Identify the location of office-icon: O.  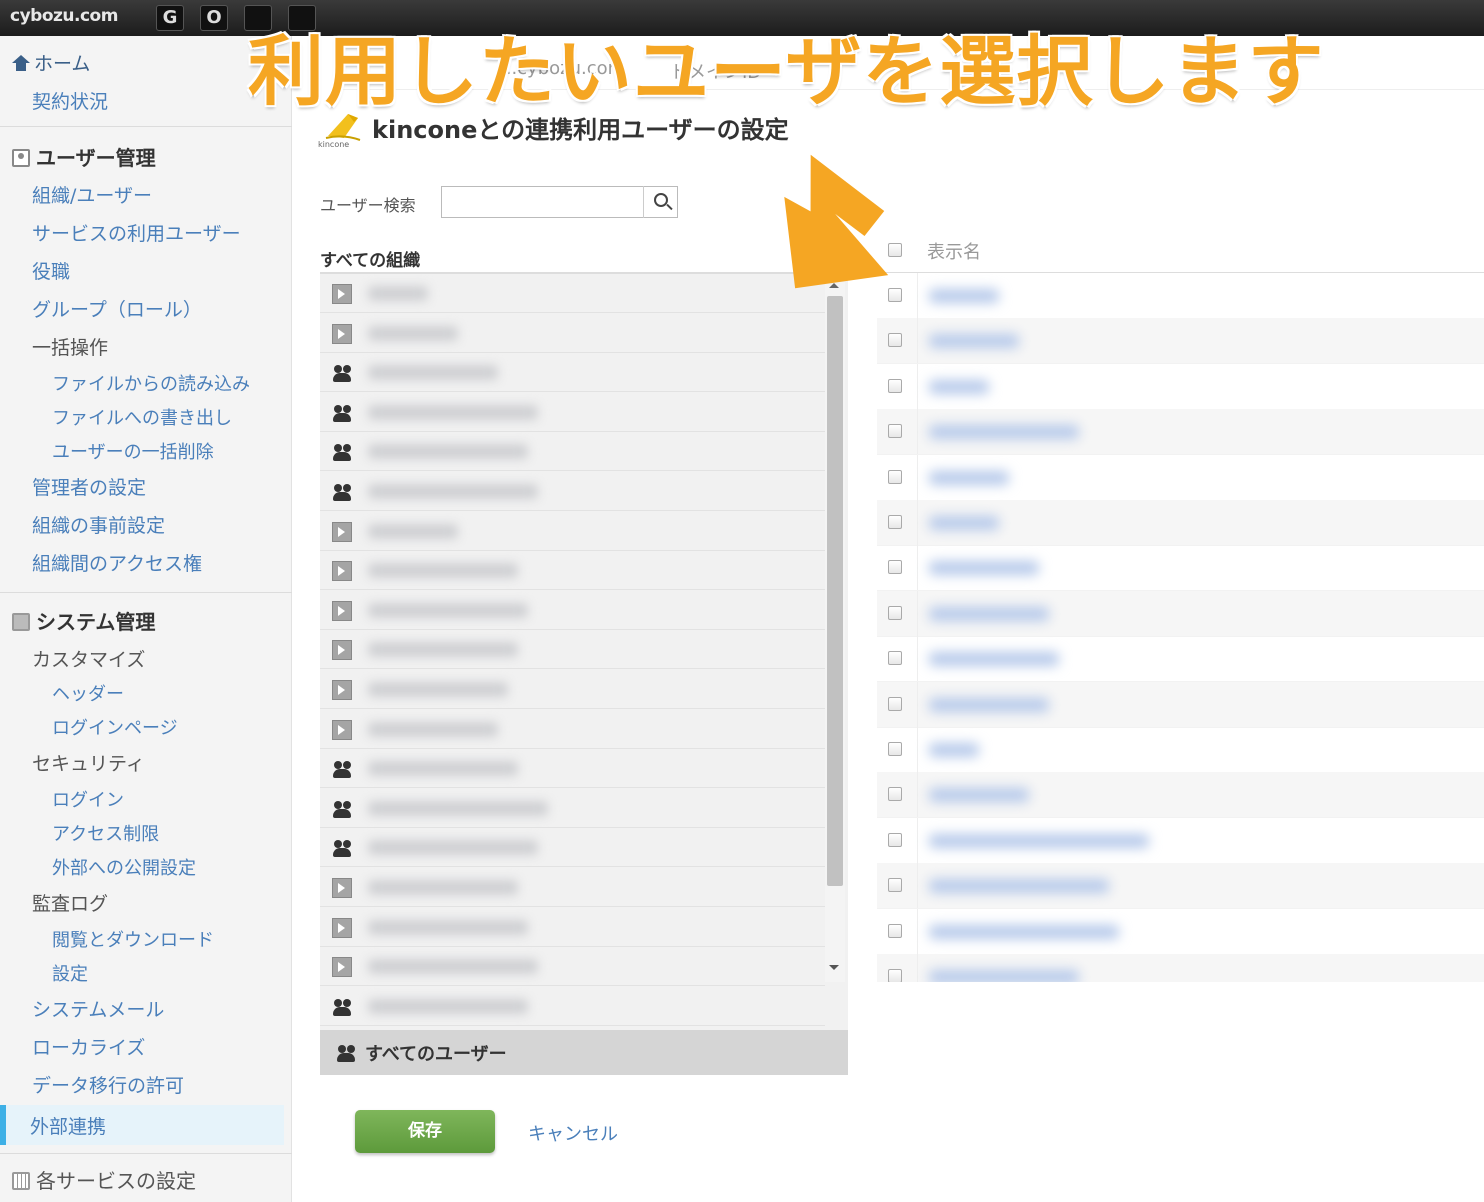
(214, 18).